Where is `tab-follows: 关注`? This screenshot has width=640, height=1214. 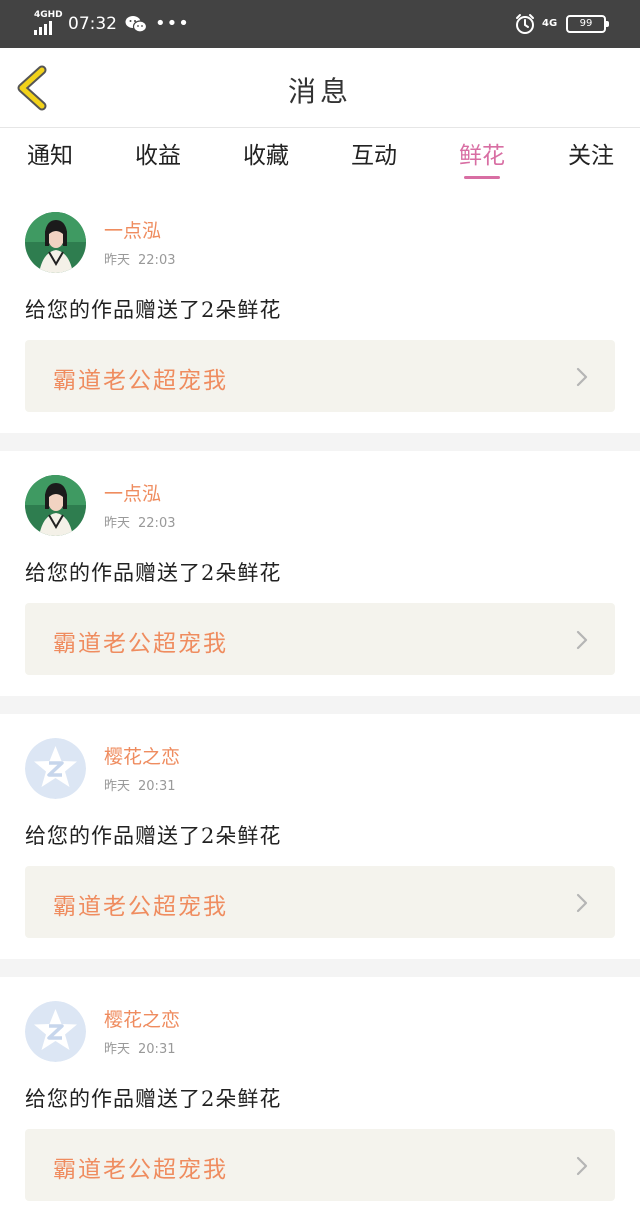
tab-follows: 关注 is located at coordinates (591, 153).